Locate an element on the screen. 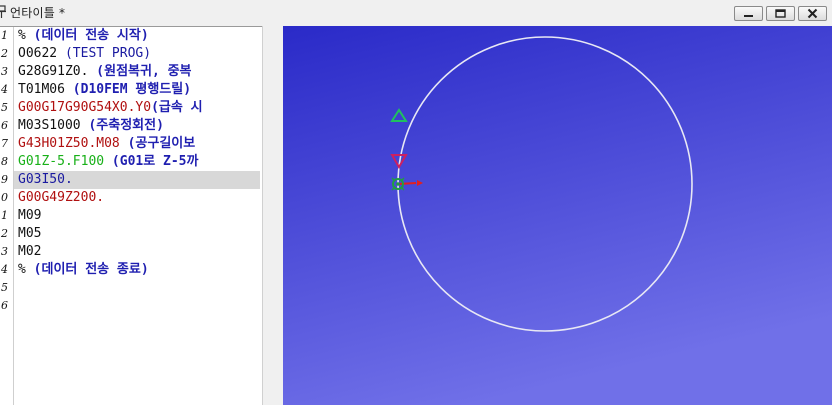 The width and height of the screenshot is (832, 405). code-segment: (원점복귀, 중복 is located at coordinates (144, 71).